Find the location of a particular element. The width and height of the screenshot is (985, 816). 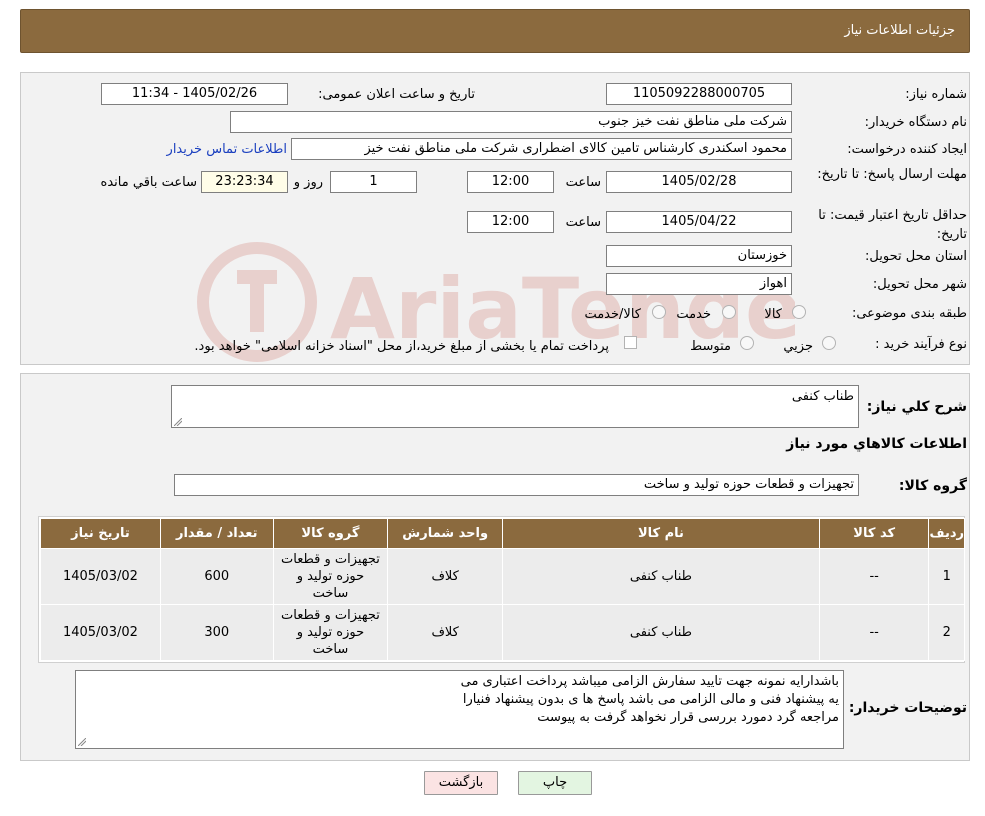

process-medium-label: متوسط is located at coordinates (710, 346).